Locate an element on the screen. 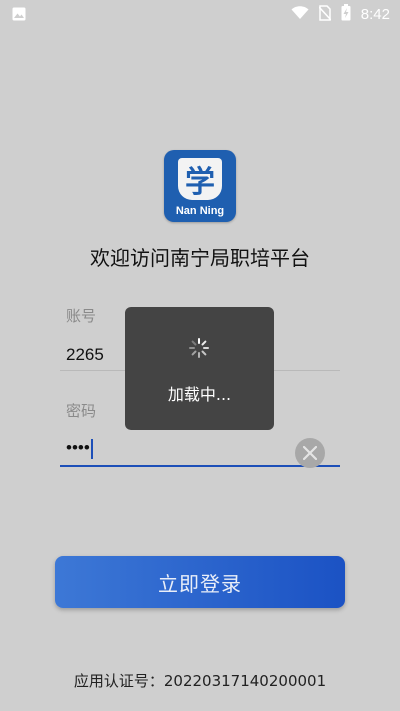 The height and width of the screenshot is (711, 400). password-input: •••• is located at coordinates (79, 448).